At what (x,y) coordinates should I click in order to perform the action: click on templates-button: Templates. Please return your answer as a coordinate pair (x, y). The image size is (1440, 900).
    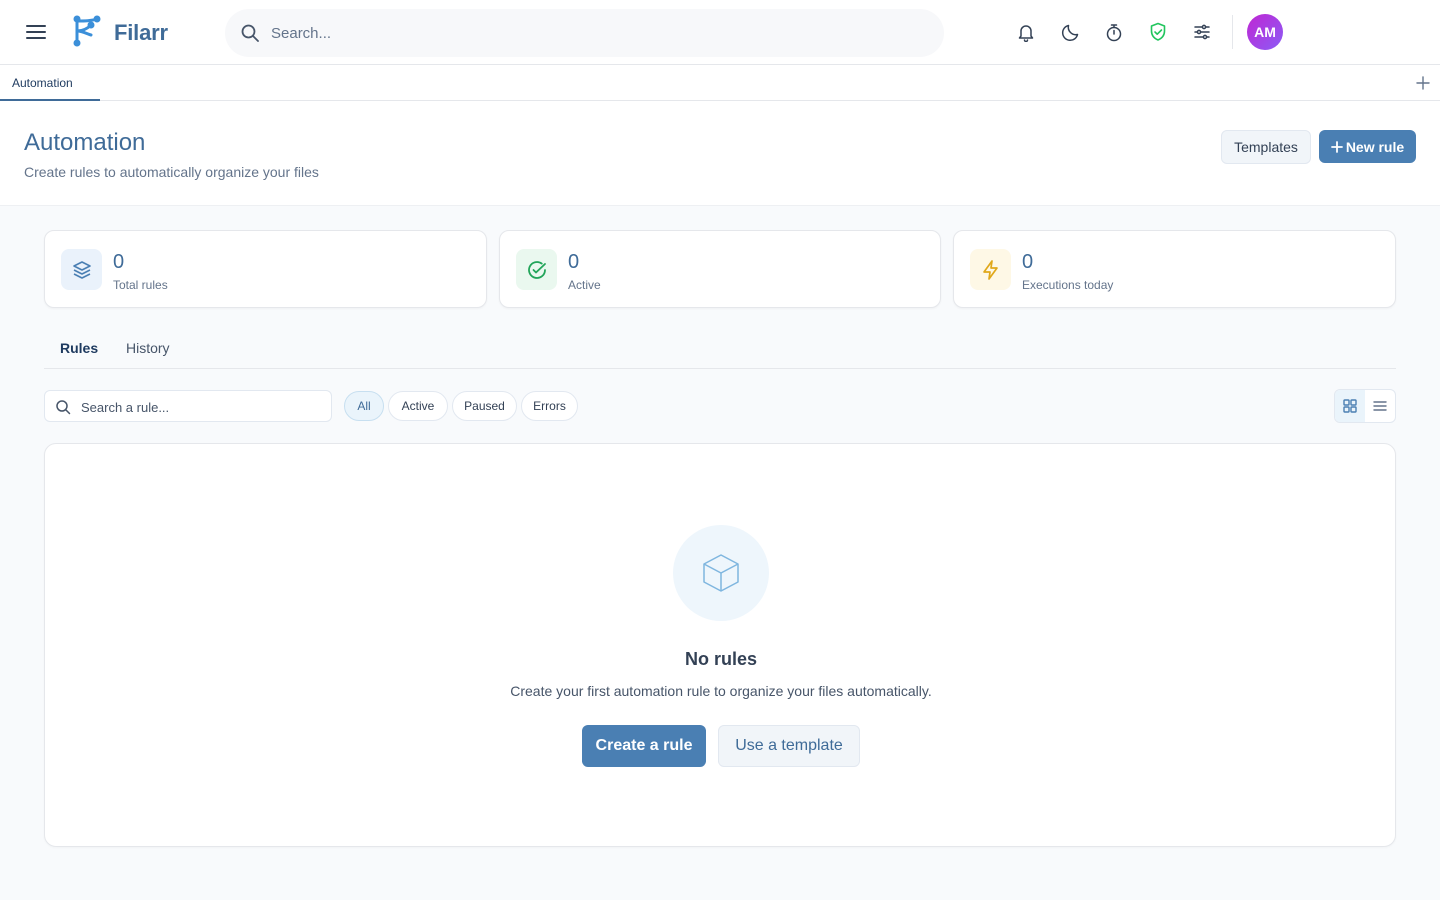
    Looking at the image, I should click on (1266, 147).